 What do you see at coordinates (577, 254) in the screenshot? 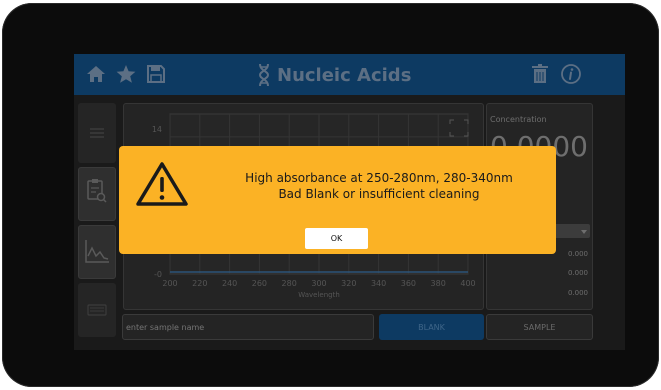
I see `reading-1: 0.000` at bounding box center [577, 254].